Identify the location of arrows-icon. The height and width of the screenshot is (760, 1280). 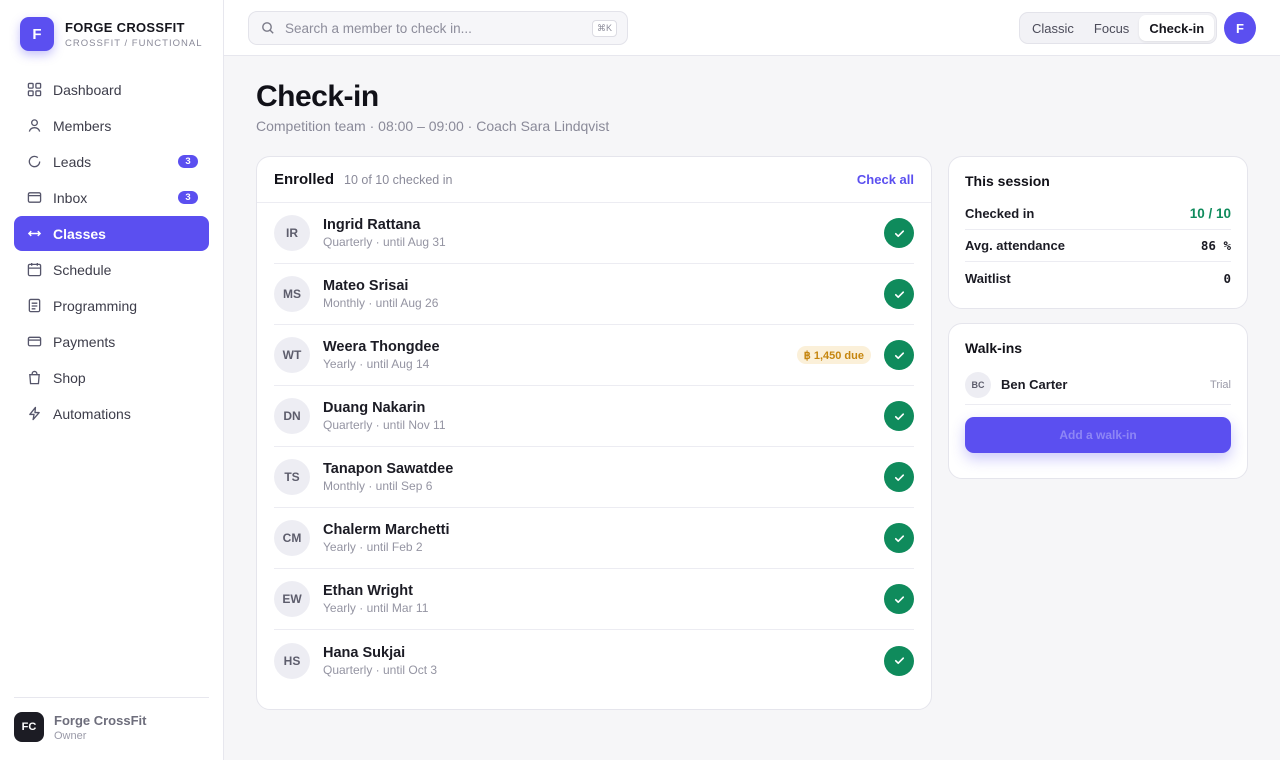
(34, 234).